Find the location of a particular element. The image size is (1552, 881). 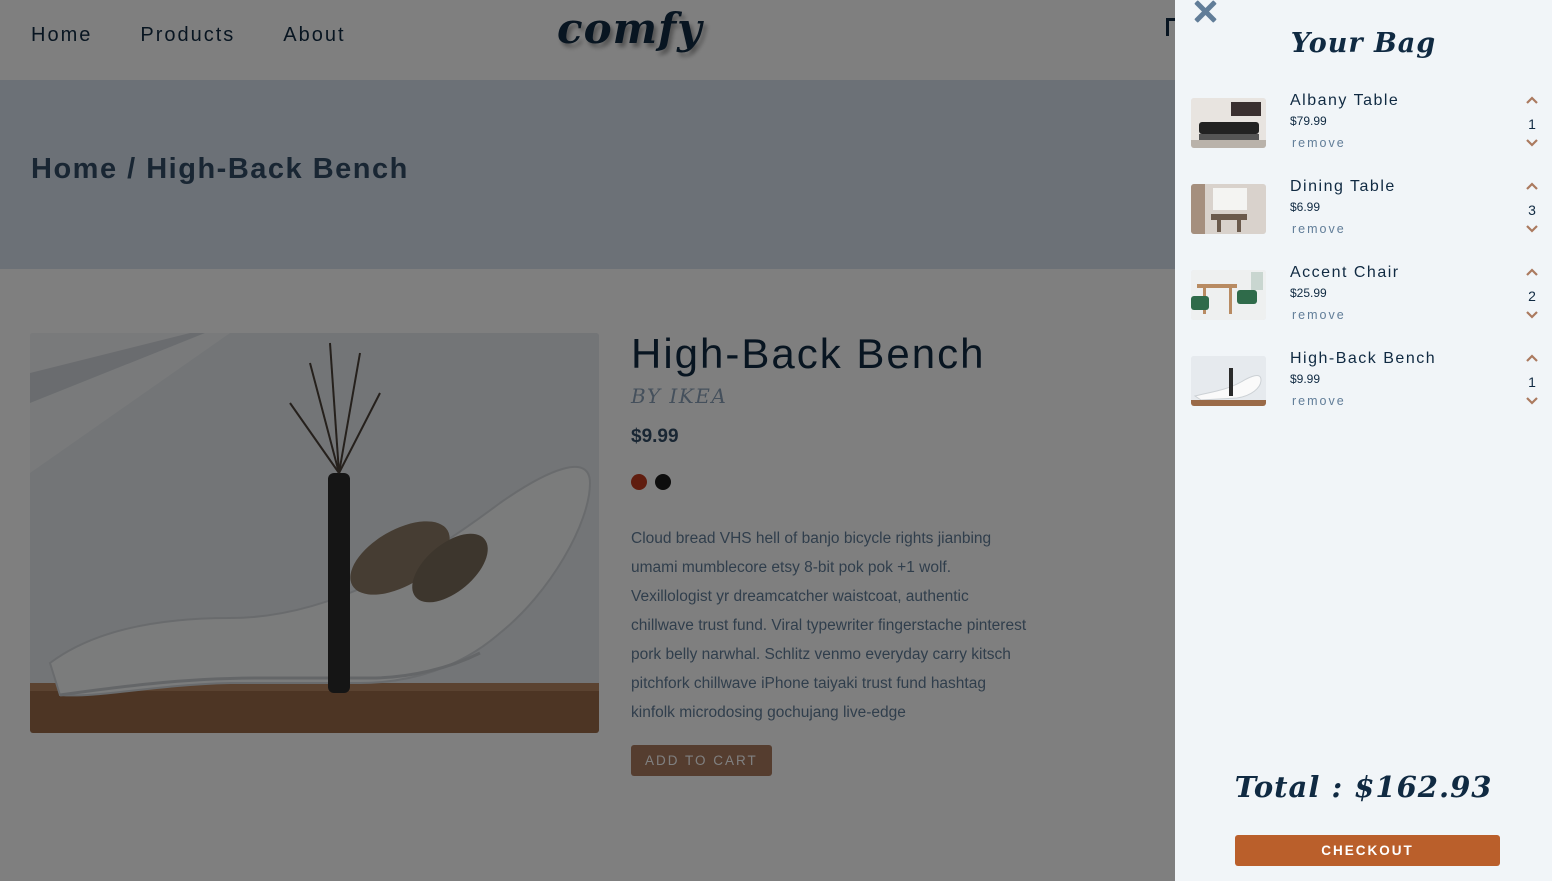

cart-item-price: $9.99 is located at coordinates (1305, 379).